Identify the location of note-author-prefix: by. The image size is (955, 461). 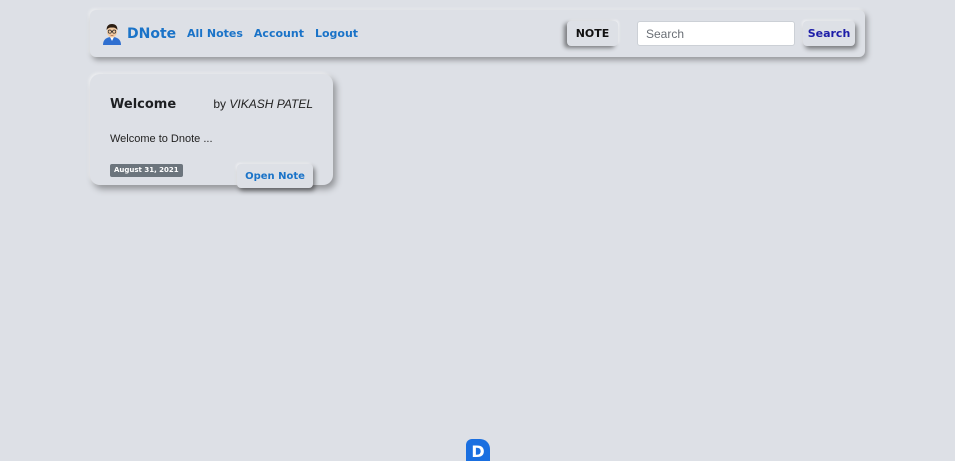
(220, 104).